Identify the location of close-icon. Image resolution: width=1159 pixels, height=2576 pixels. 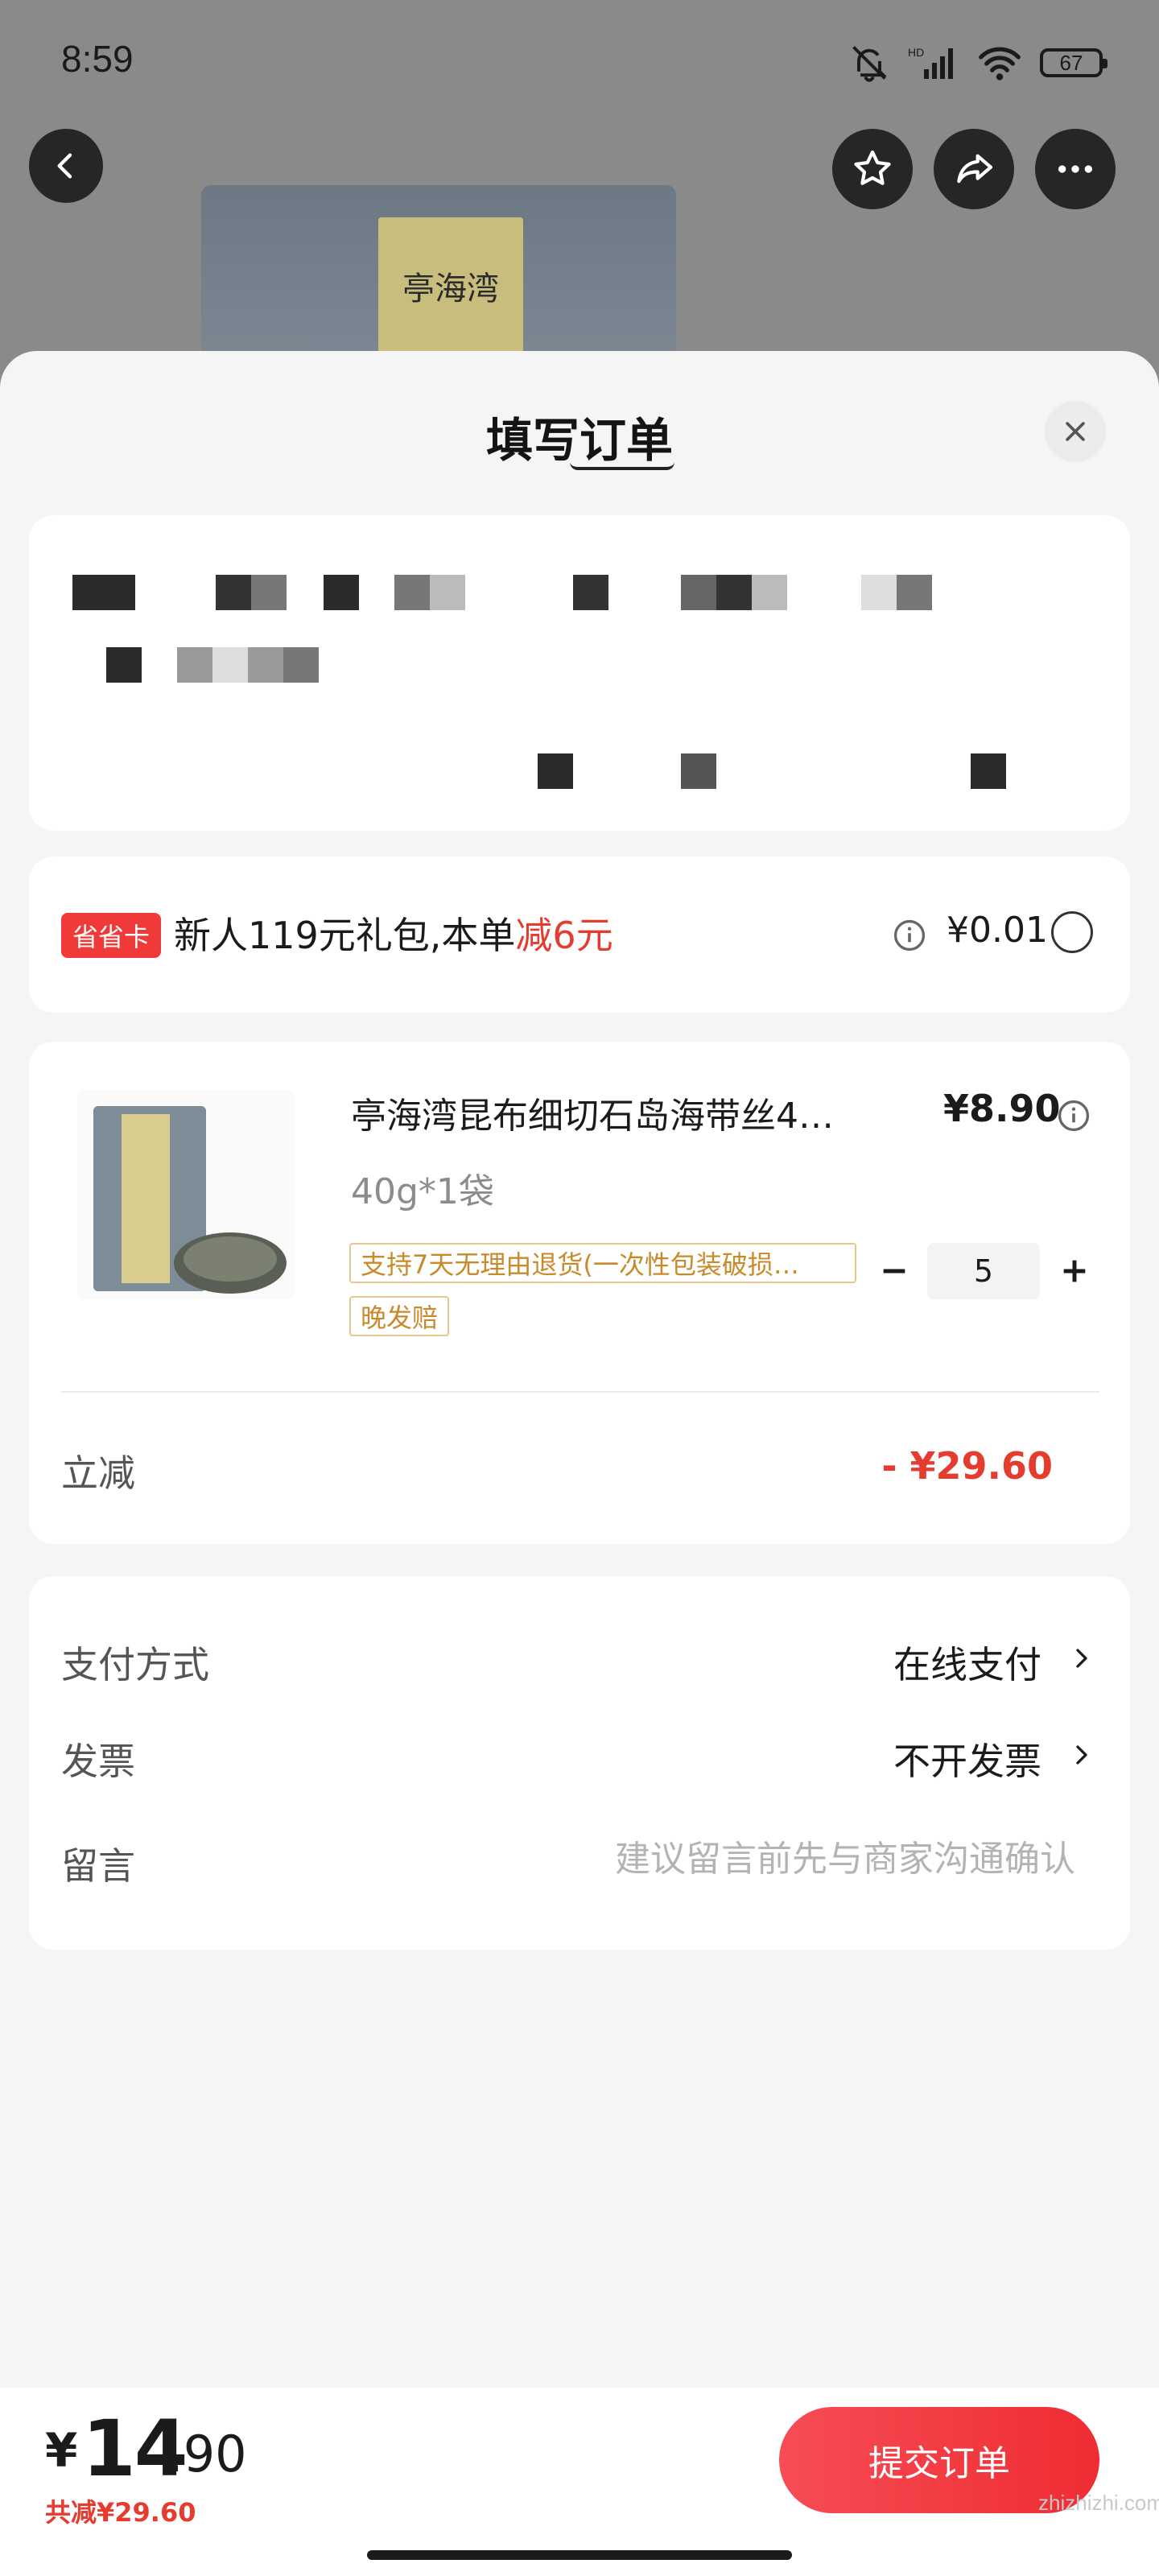
(1075, 431).